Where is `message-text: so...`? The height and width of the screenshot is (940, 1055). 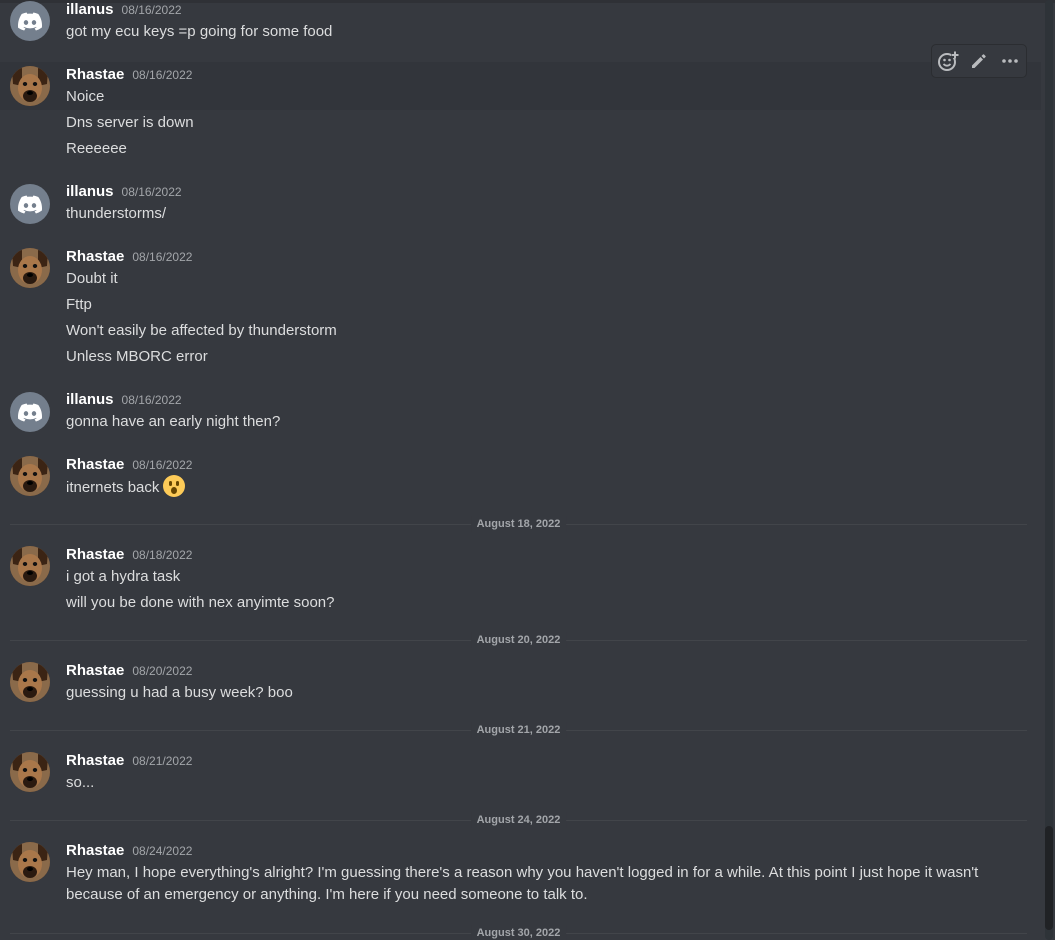
message-text: so... is located at coordinates (80, 782).